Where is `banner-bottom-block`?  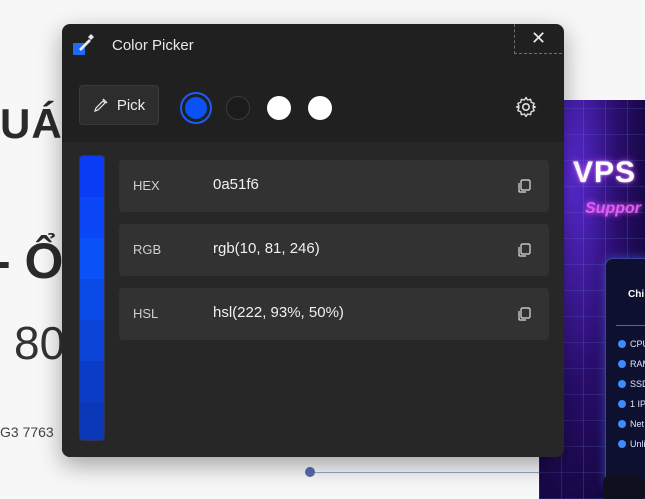
banner-bottom-block is located at coordinates (624, 487).